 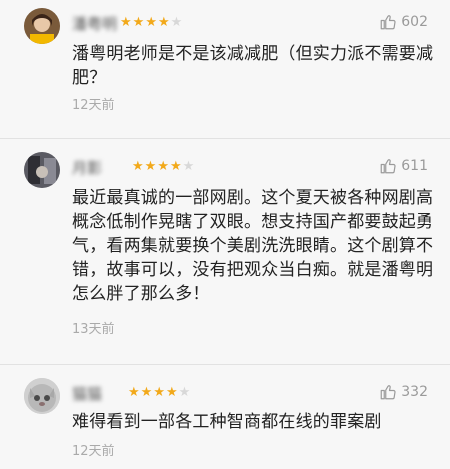 What do you see at coordinates (87, 168) in the screenshot?
I see `username: 月影` at bounding box center [87, 168].